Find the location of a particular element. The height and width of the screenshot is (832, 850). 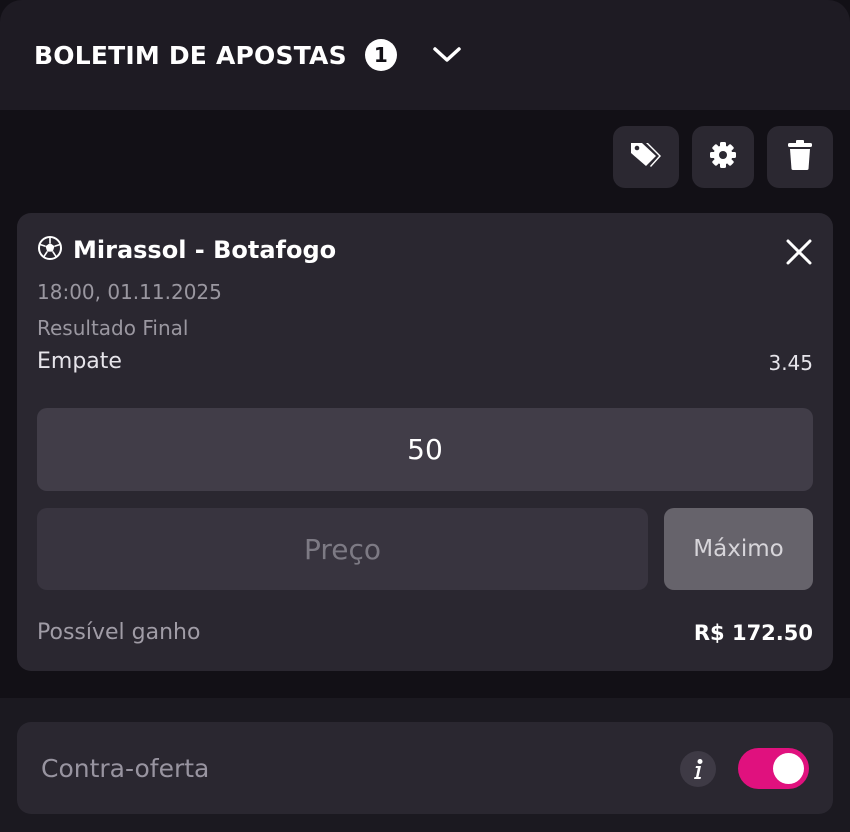

betslip-header: BOLETIM DE APOSTAS 1 is located at coordinates (425, 55).